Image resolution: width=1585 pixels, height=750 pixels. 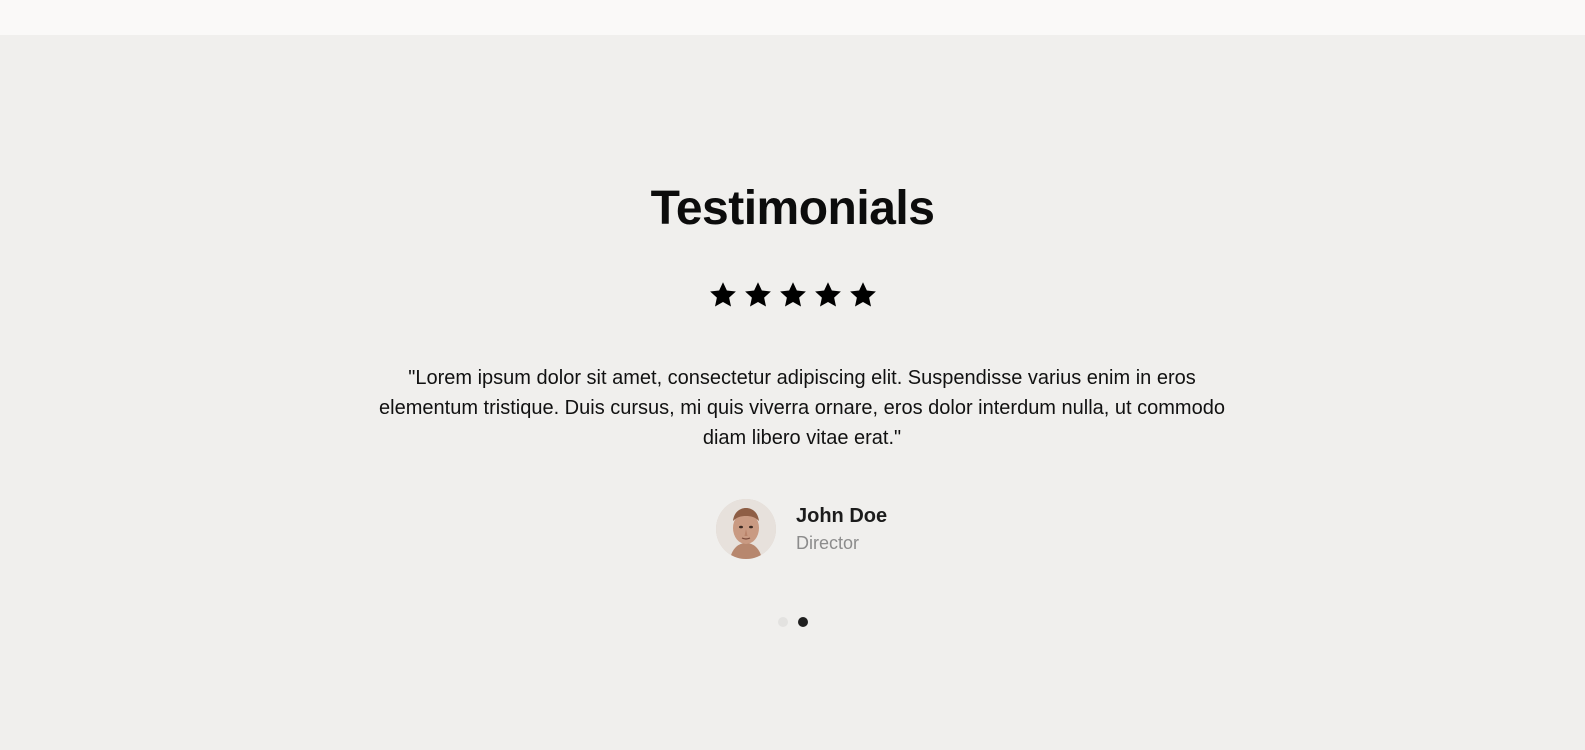 I want to click on top-strip, so click(x=792, y=17).